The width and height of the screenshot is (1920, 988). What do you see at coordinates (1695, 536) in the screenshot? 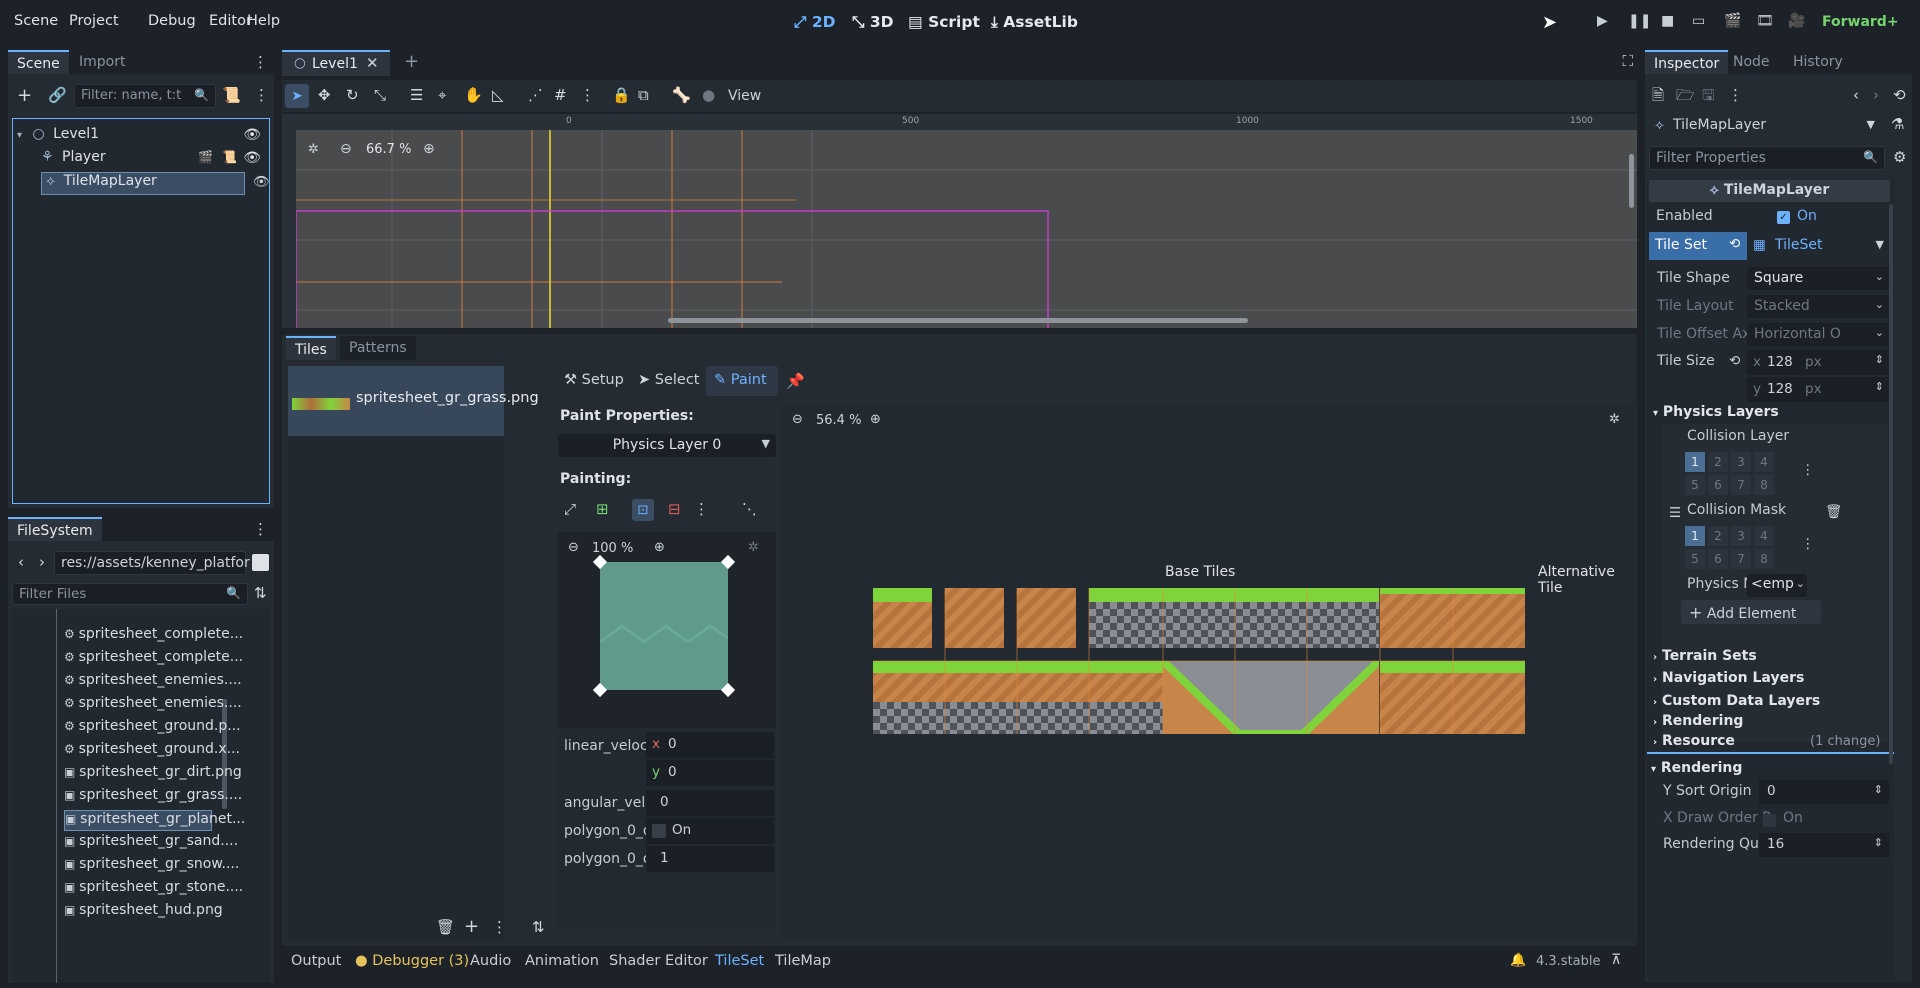
I see `layer-bit-1: 1` at bounding box center [1695, 536].